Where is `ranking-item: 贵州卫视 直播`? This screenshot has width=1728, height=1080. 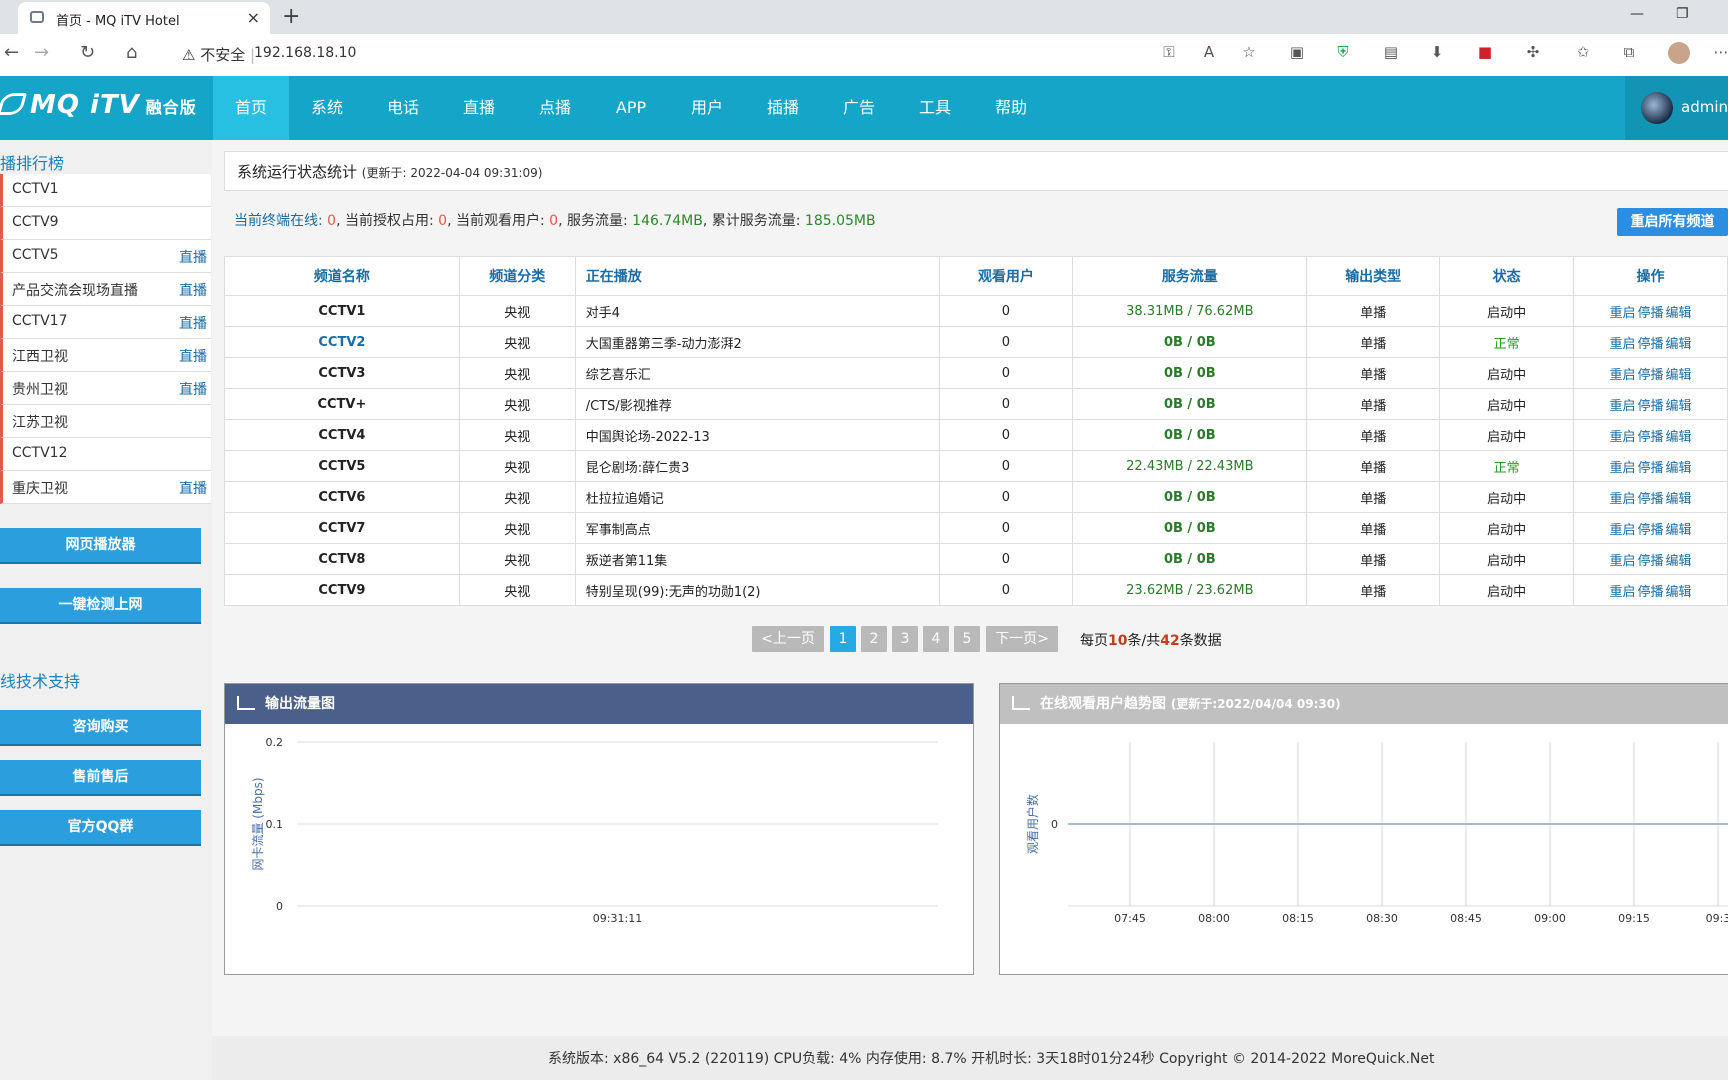 ranking-item: 贵州卫视 直播 is located at coordinates (105, 388).